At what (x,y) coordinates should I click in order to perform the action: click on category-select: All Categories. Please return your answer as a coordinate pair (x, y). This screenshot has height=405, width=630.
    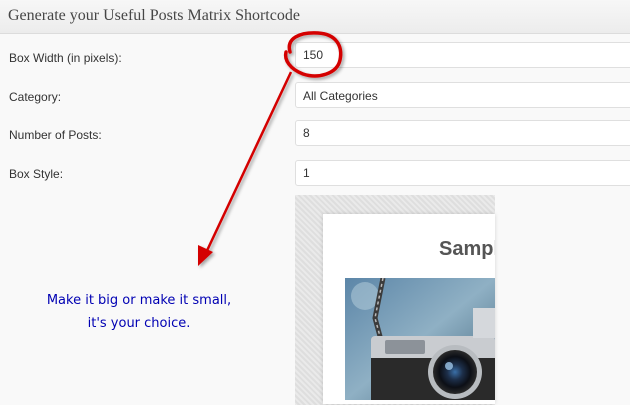
    Looking at the image, I should click on (462, 95).